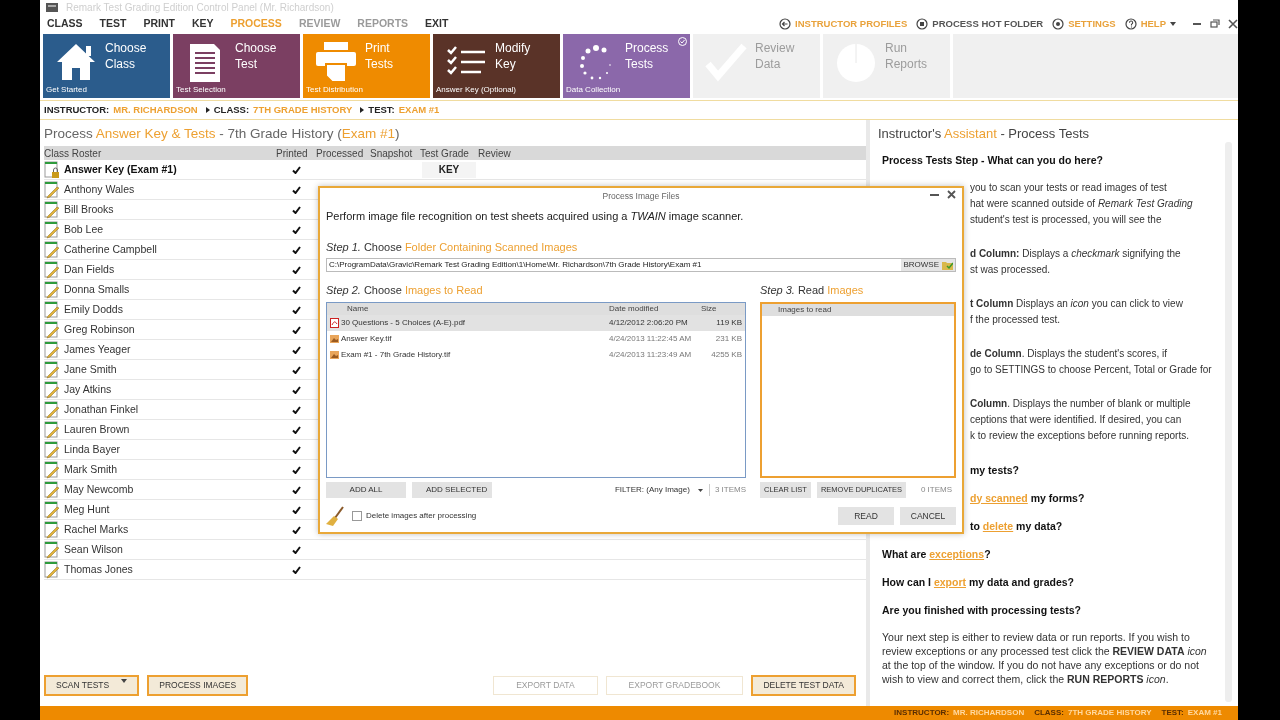 Image resolution: width=1280 pixels, height=720 pixels. Describe the element at coordinates (336, 62) in the screenshot. I see `printer-icon` at that location.